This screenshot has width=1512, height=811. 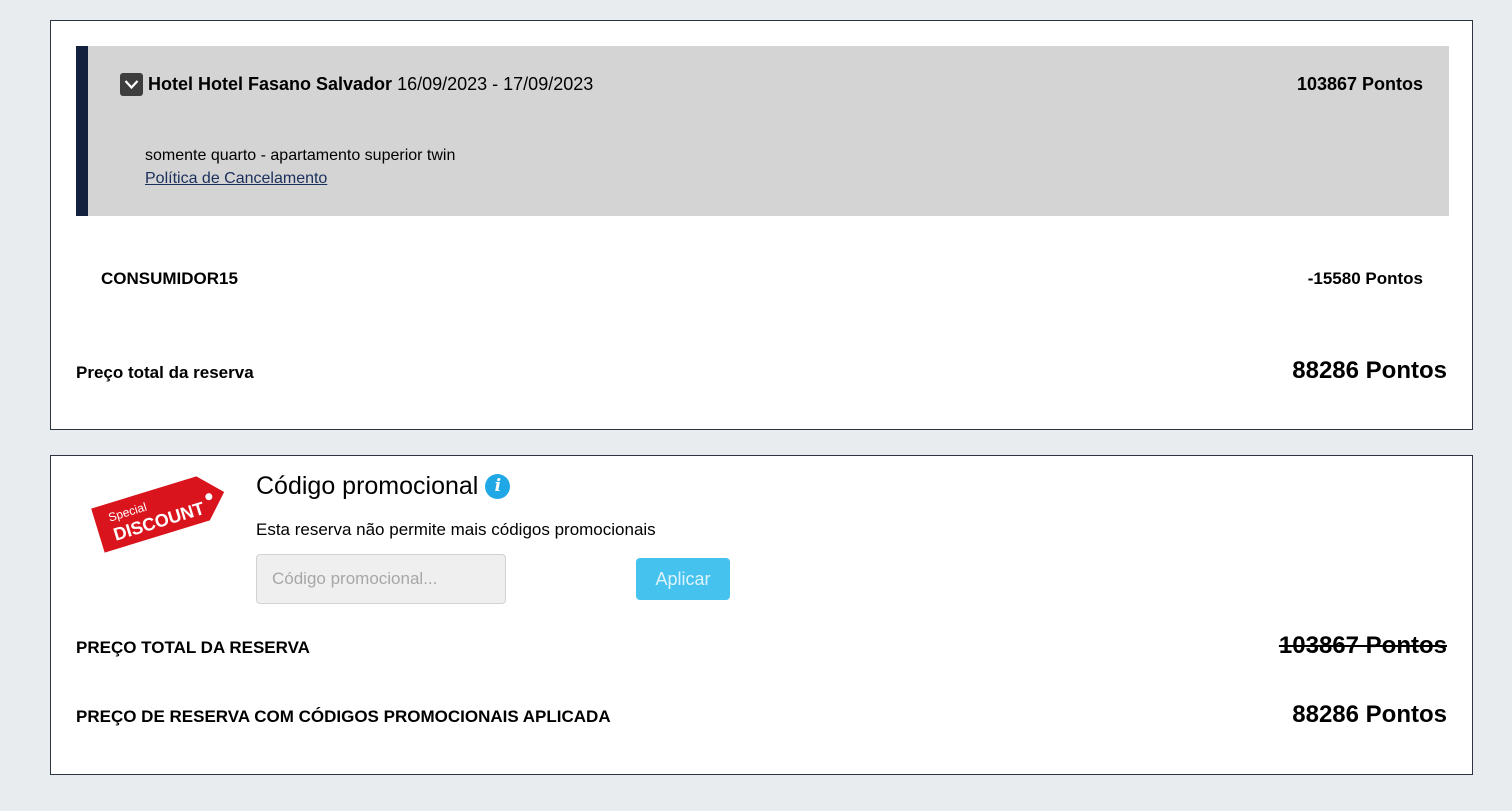 What do you see at coordinates (498, 486) in the screenshot?
I see `info-icon: i` at bounding box center [498, 486].